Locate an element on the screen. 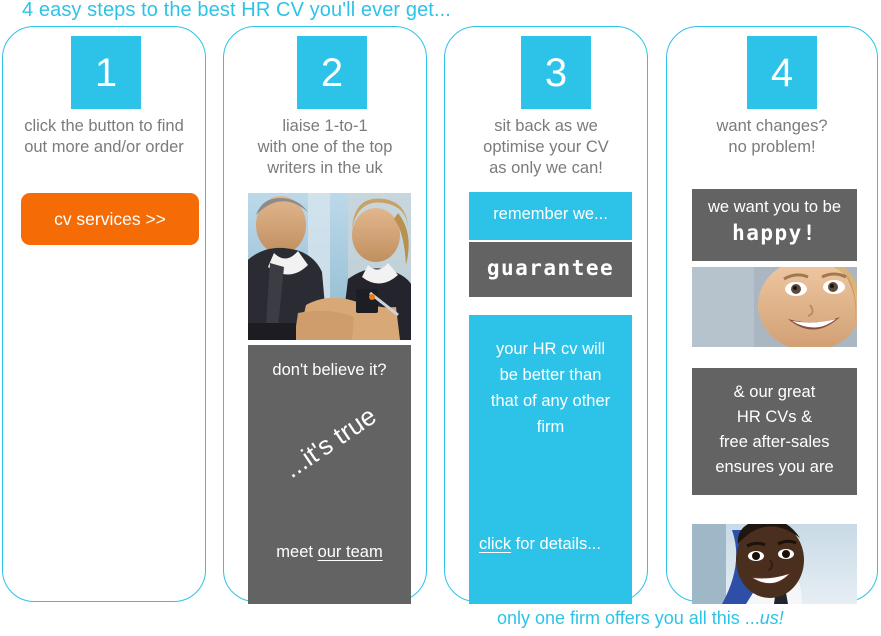 The width and height of the screenshot is (881, 636). we-want-you-happy-panel: we want you to be happy! is located at coordinates (774, 225).